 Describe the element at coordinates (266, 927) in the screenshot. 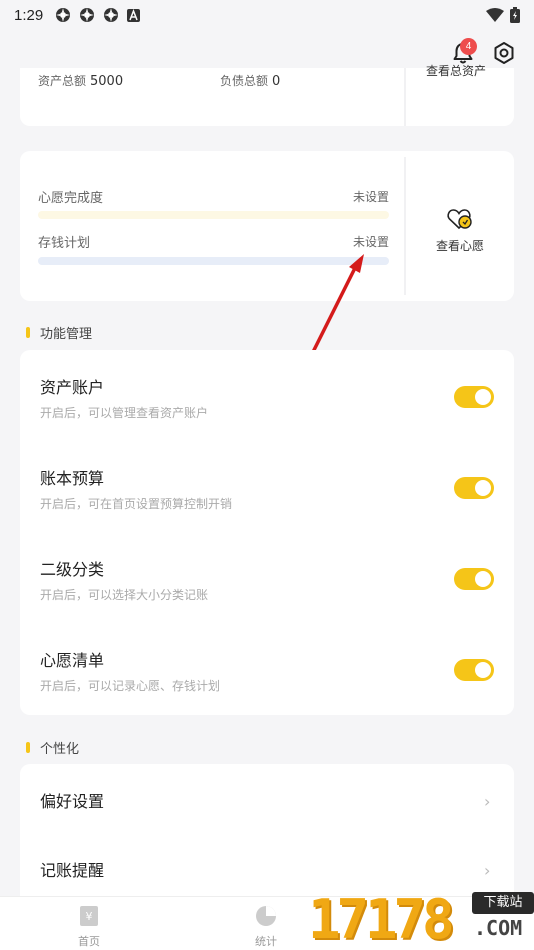

I see `nav-stats: 统计` at that location.